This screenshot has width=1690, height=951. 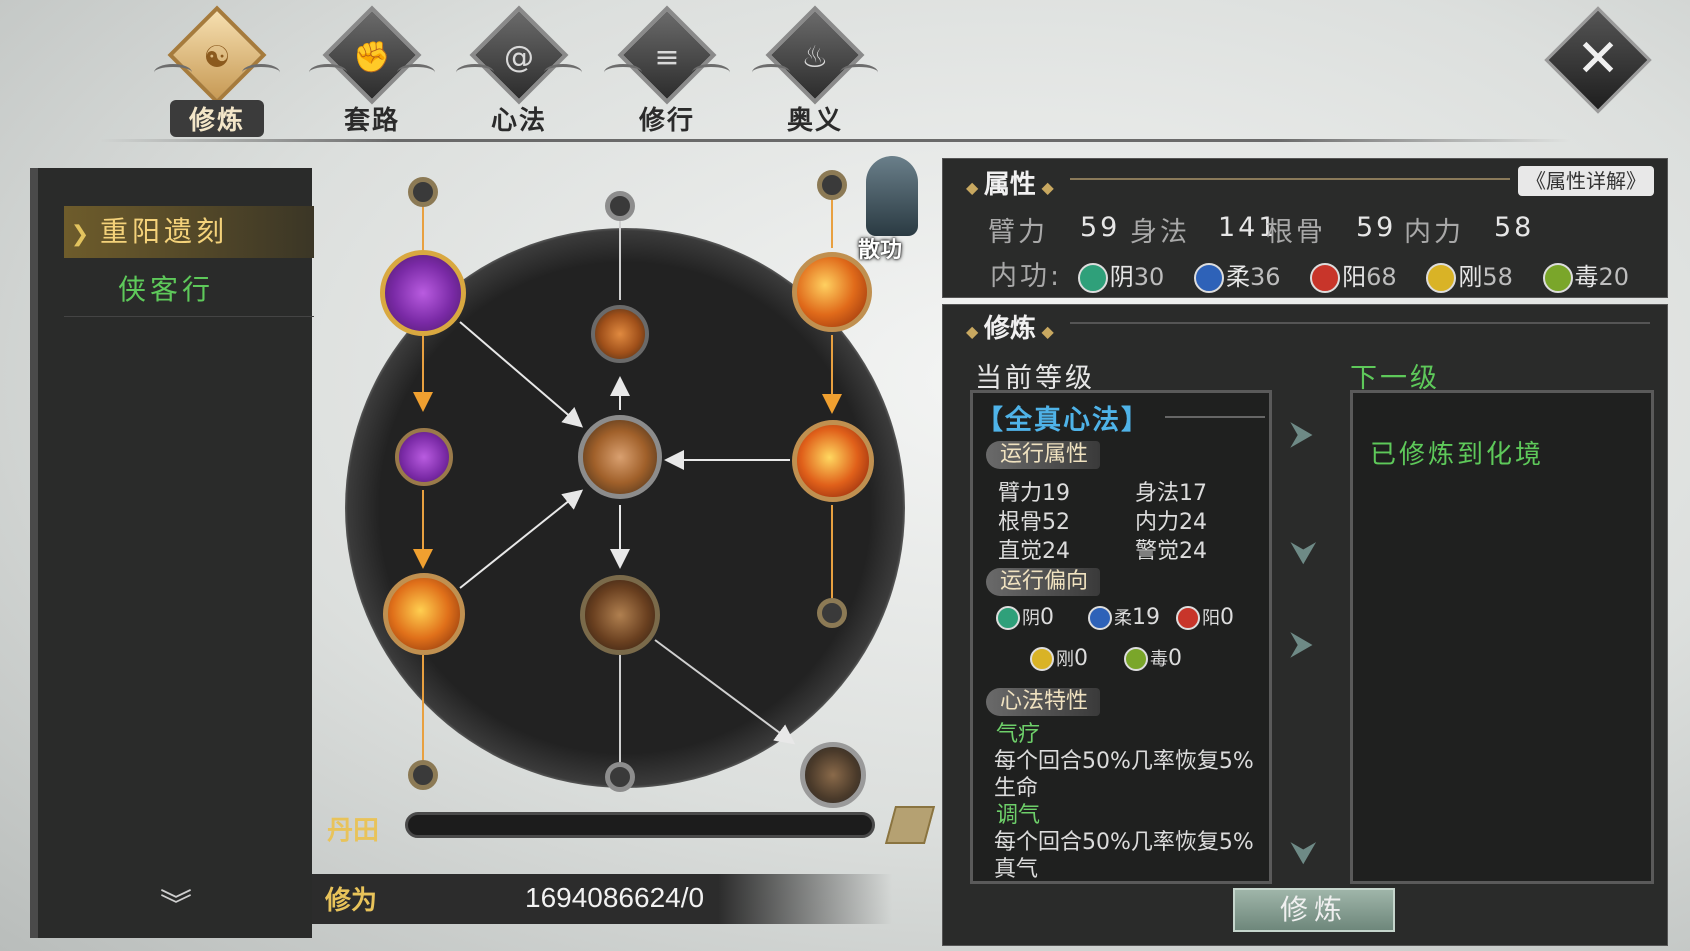 I want to click on skill-node-meditation, so click(x=833, y=775).